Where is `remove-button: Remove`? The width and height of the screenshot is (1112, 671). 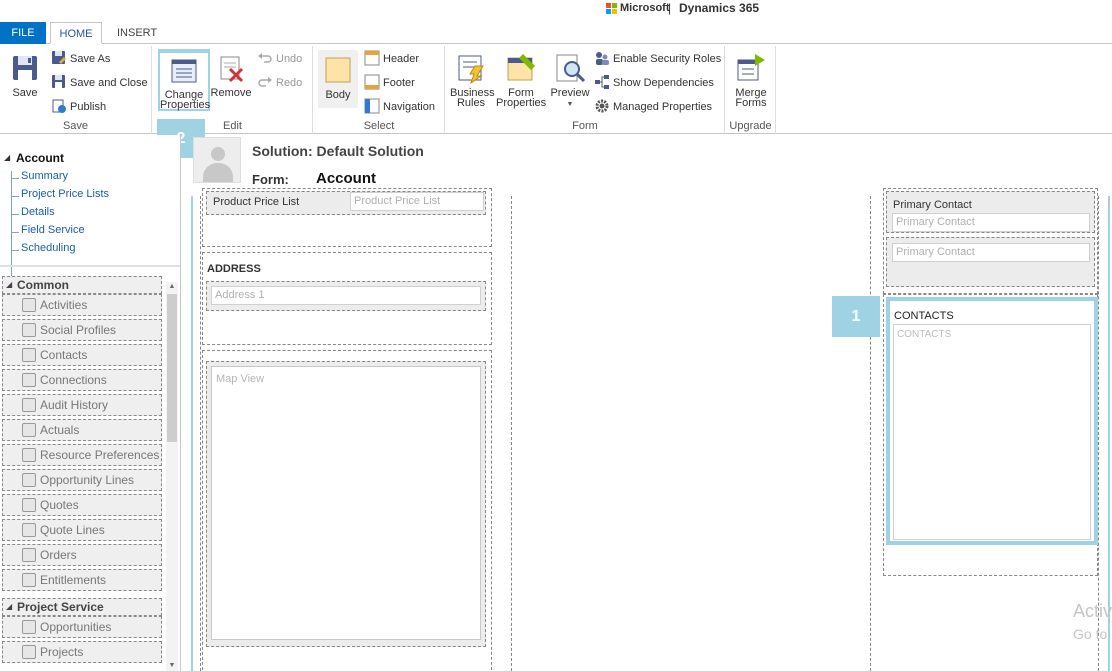
remove-button: Remove is located at coordinates (231, 75).